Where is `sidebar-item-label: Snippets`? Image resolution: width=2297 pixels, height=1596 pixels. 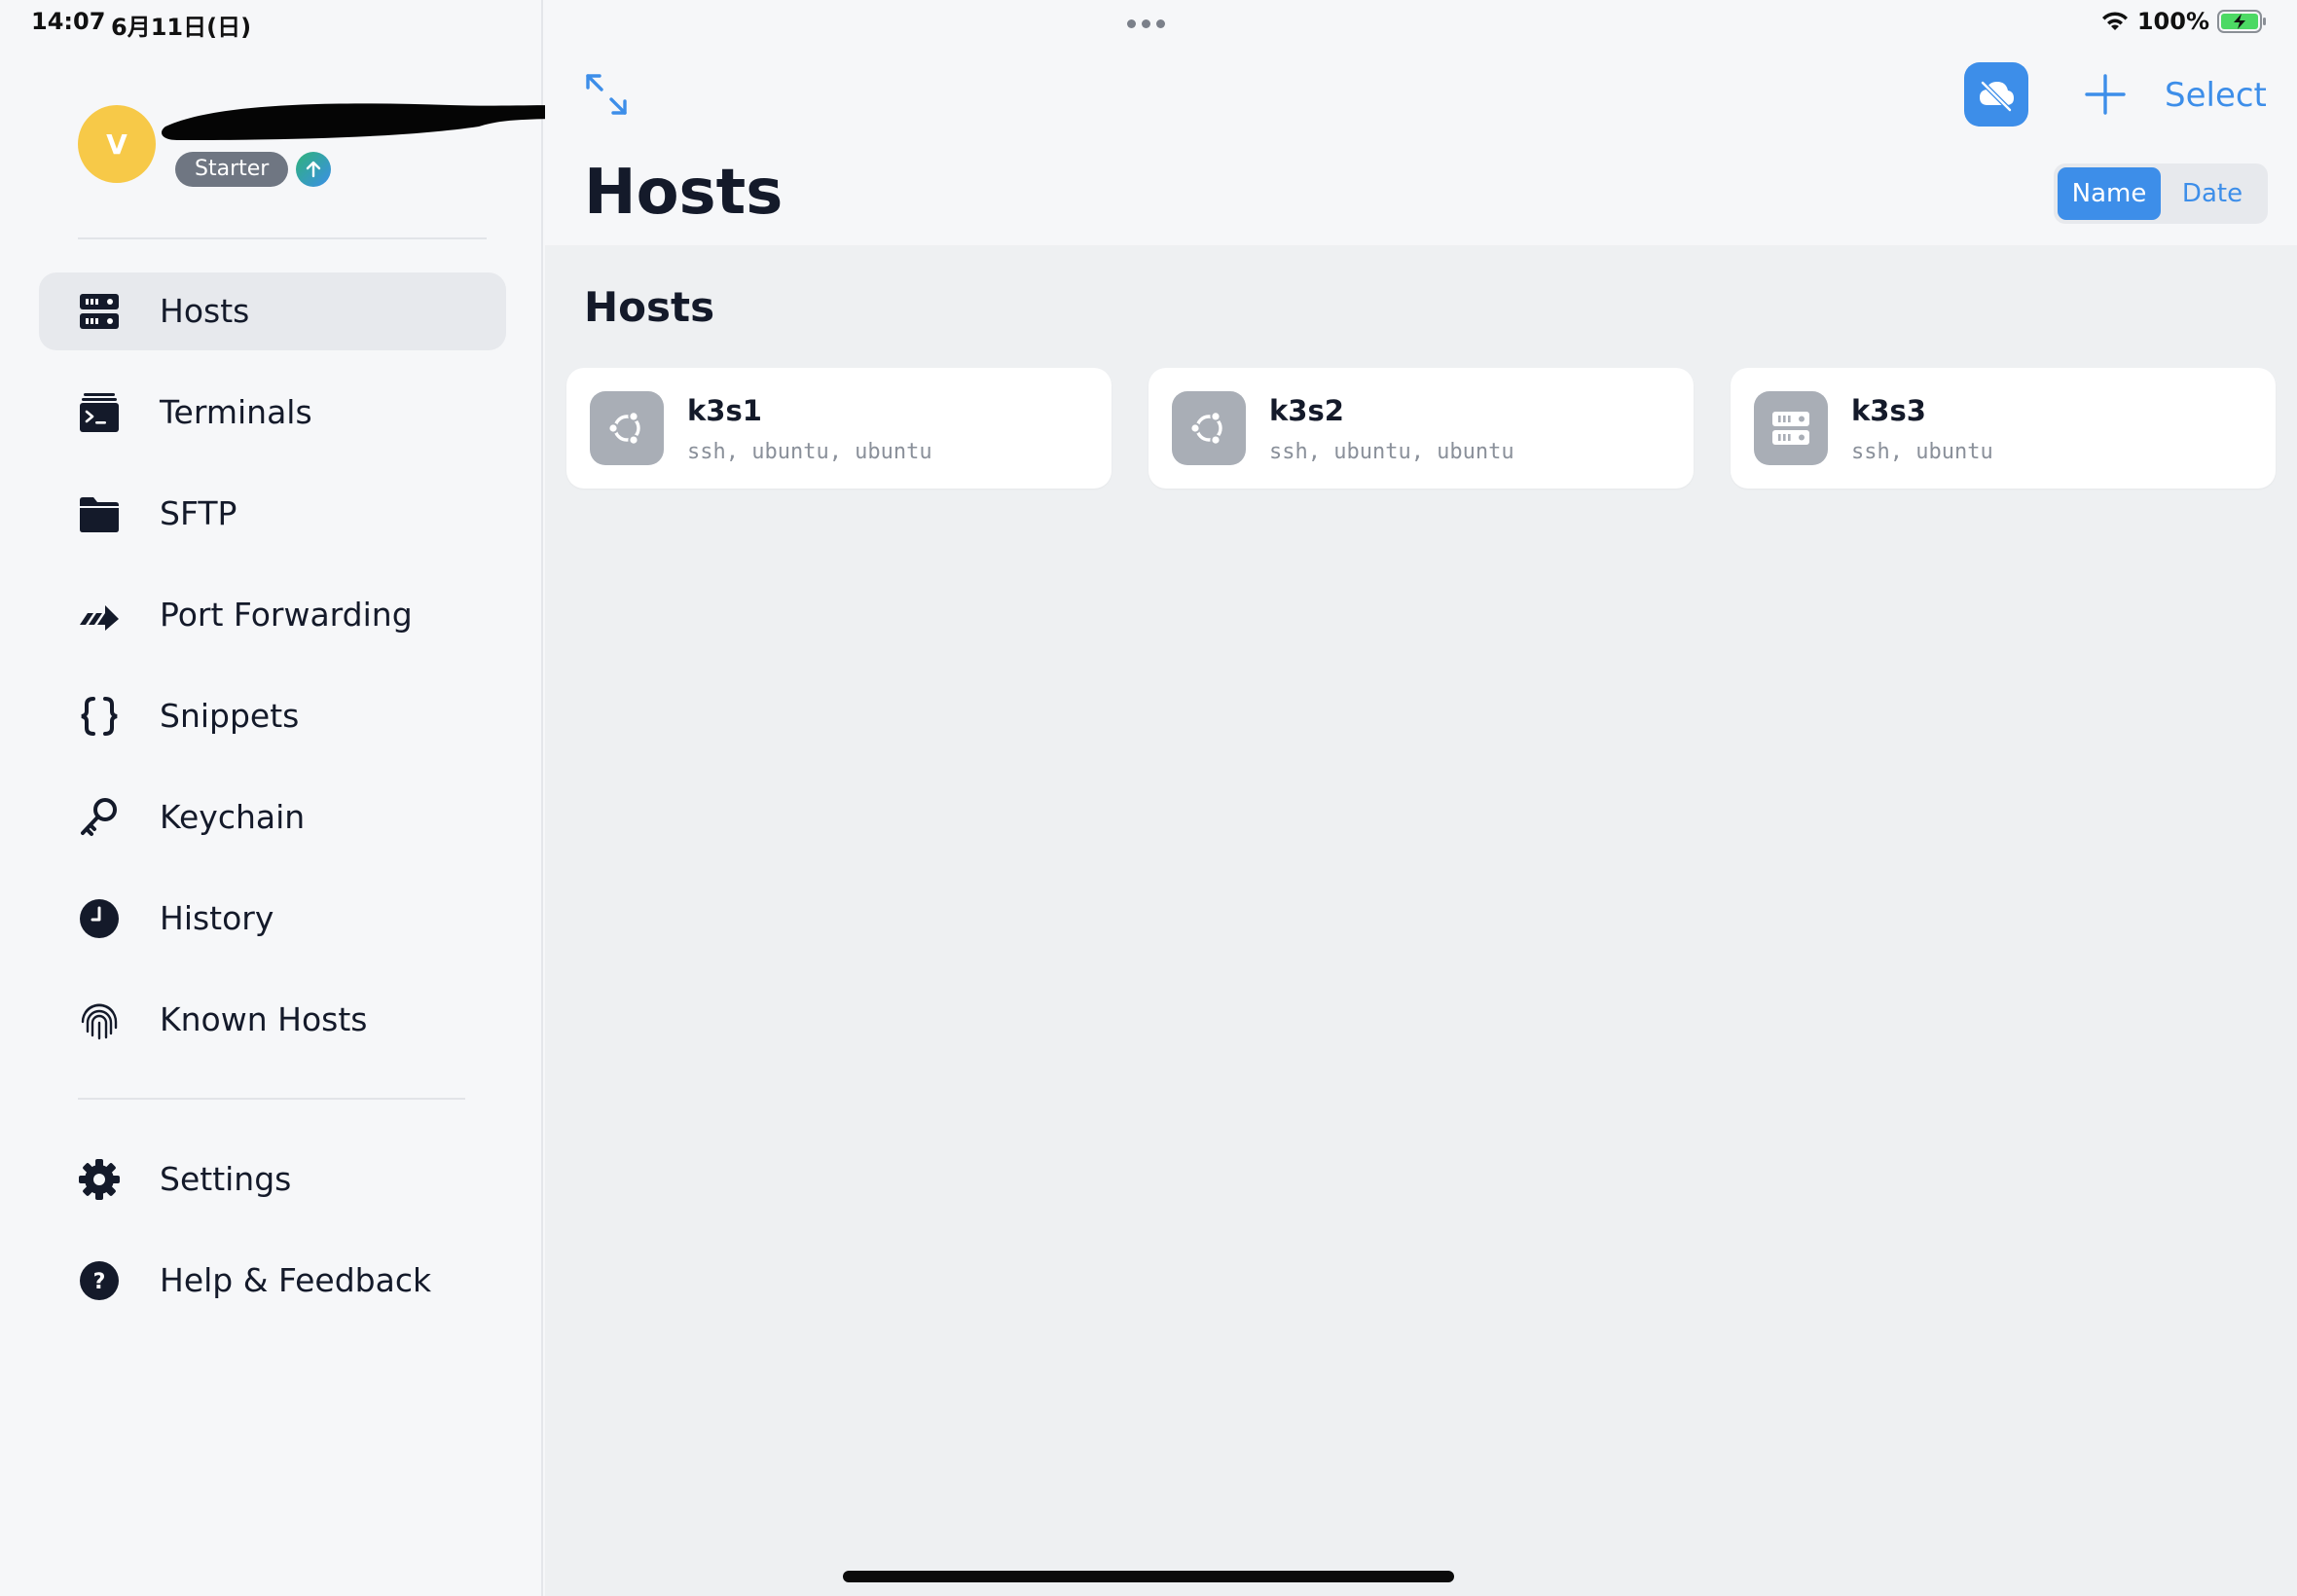 sidebar-item-label: Snippets is located at coordinates (230, 716).